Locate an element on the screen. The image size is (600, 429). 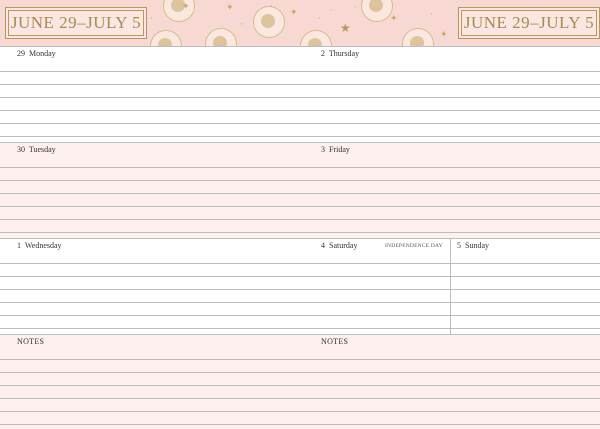
day-thursday: 2 Thursday is located at coordinates (340, 53).